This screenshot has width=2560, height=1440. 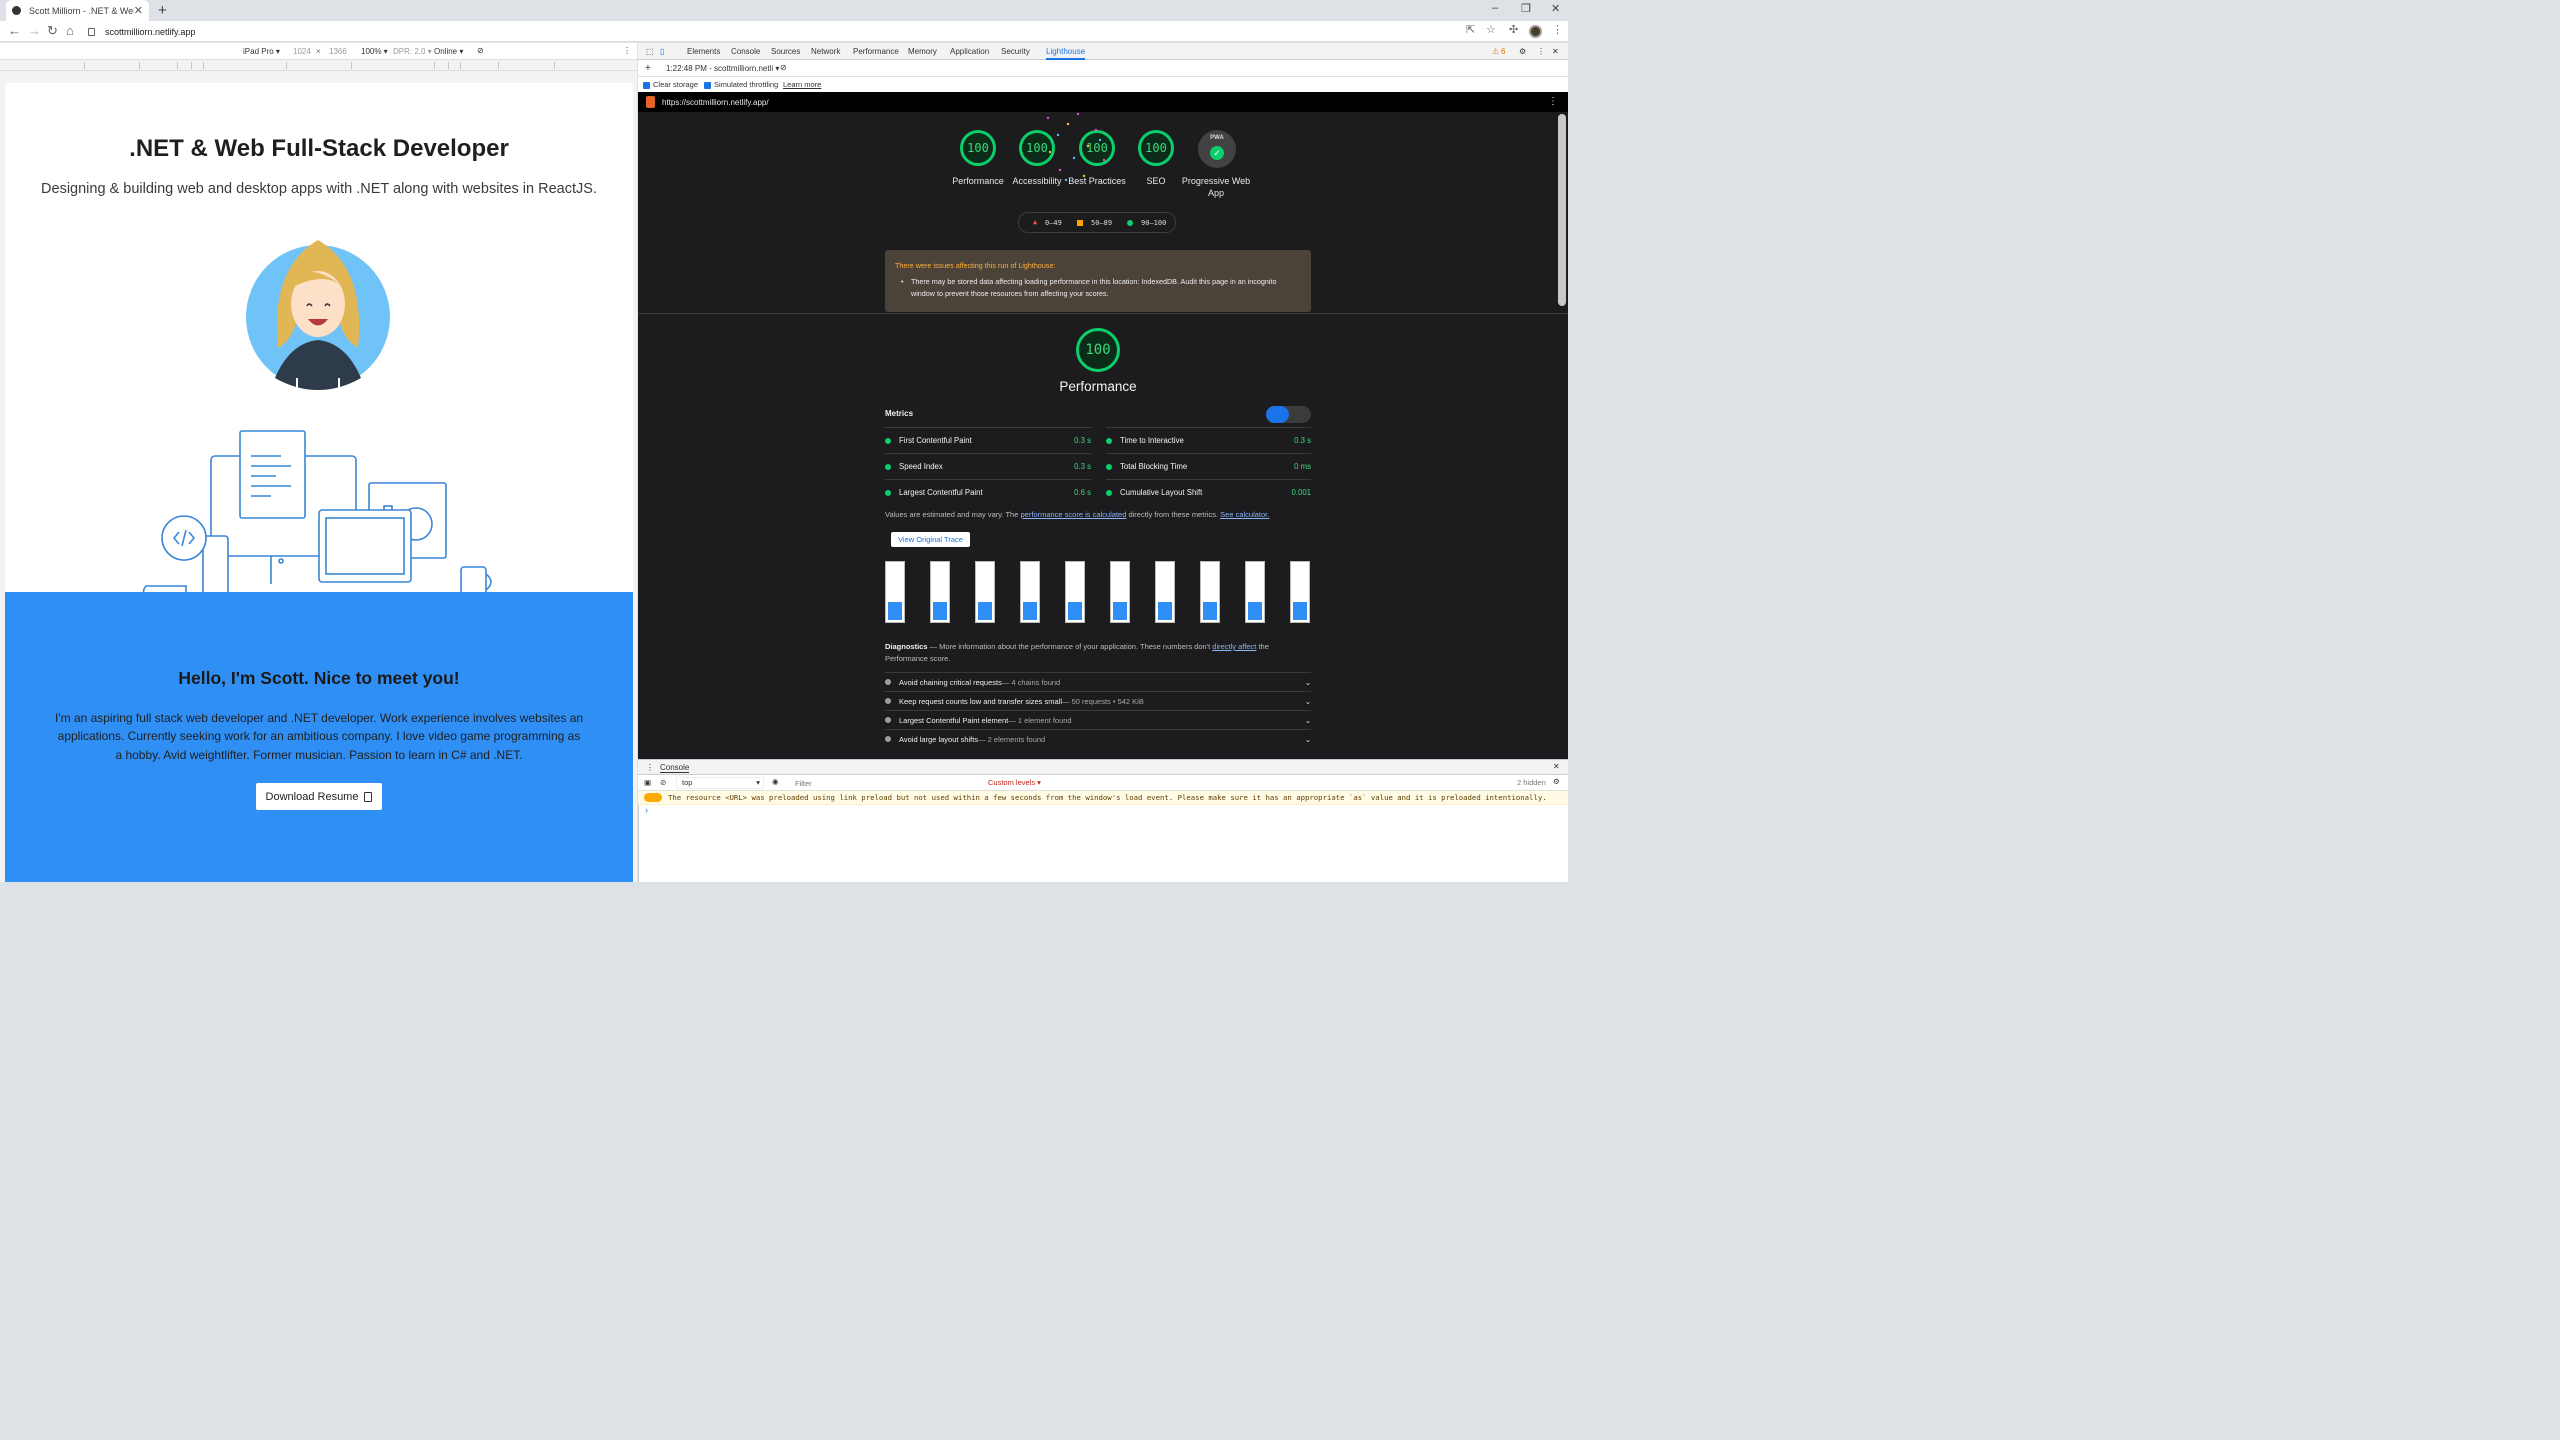 I want to click on tab-sources: Sources, so click(x=785, y=51).